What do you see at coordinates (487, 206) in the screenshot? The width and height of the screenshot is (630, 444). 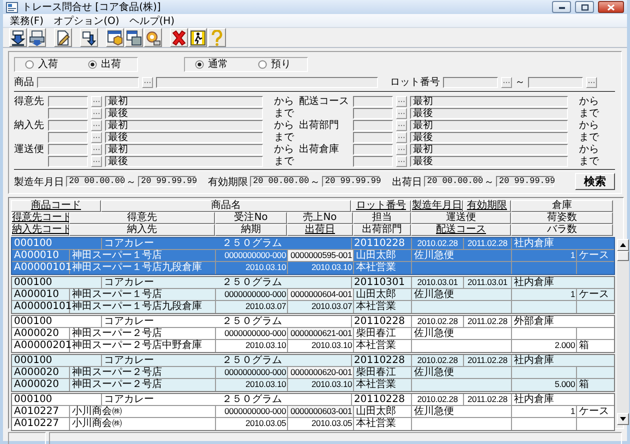 I see `column-header: 有効期限` at bounding box center [487, 206].